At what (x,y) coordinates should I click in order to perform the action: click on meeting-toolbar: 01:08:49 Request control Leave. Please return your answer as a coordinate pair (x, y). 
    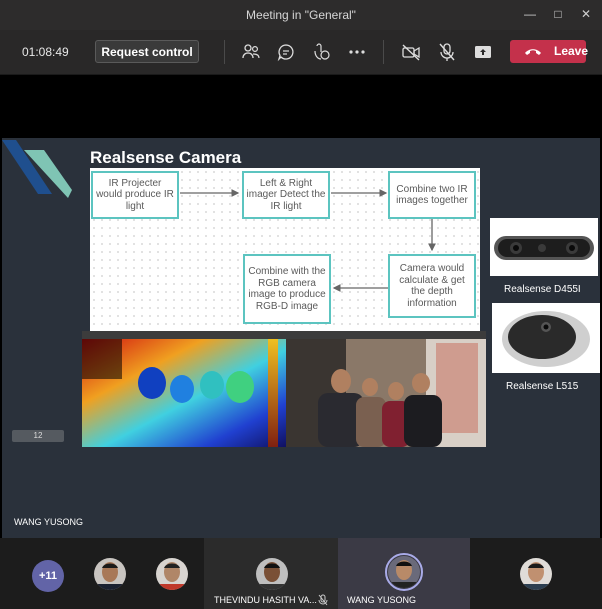
    Looking at the image, I should click on (301, 52).